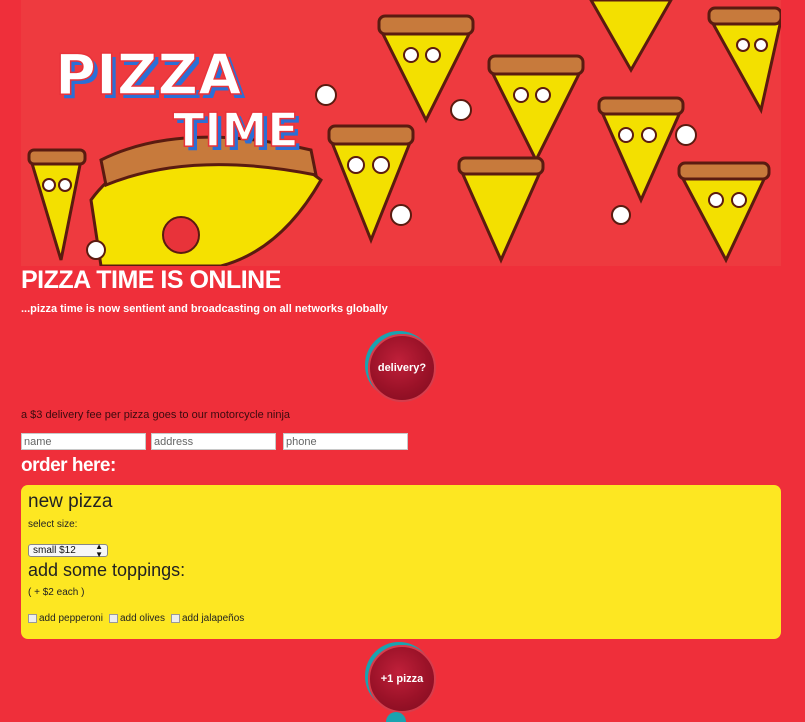 The width and height of the screenshot is (805, 722). Describe the element at coordinates (70, 501) in the screenshot. I see `pizza-card-title: new pizza` at that location.